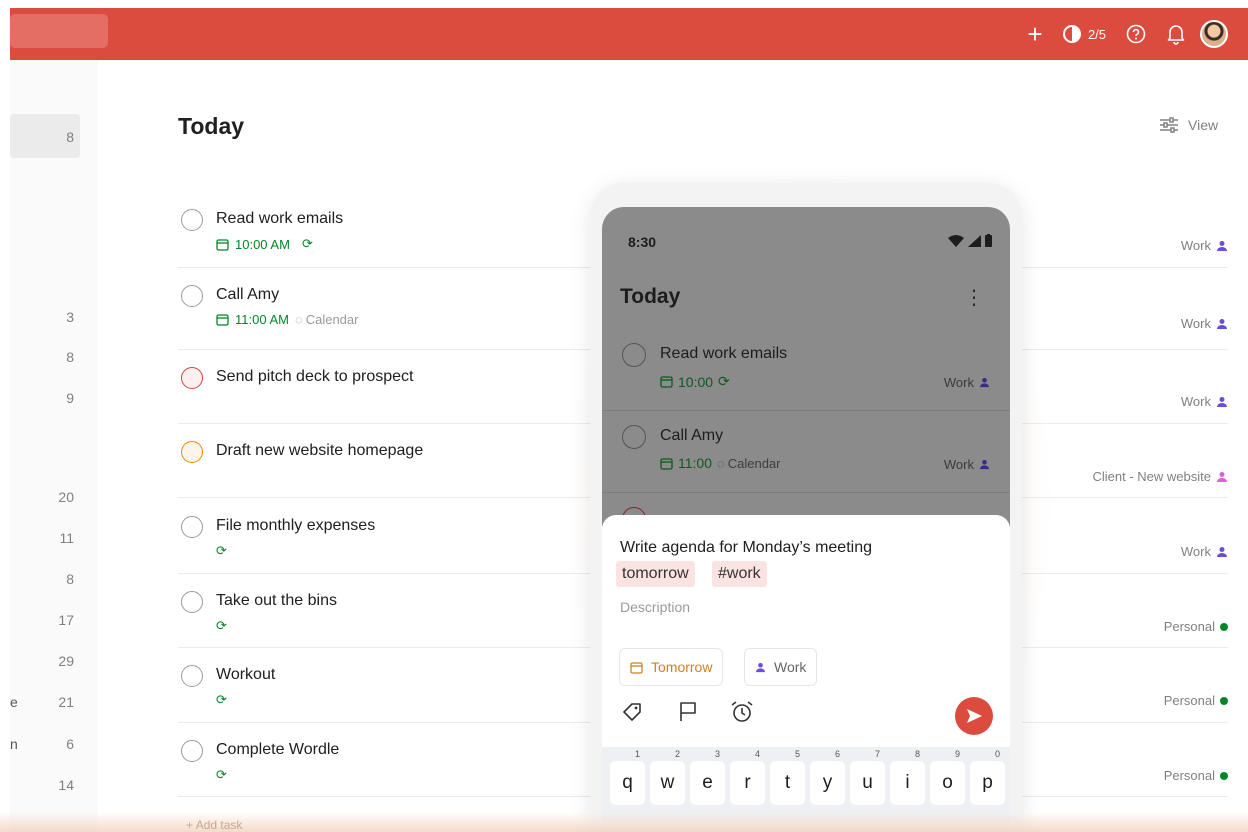 Image resolution: width=1248 pixels, height=832 pixels. I want to click on key: t5, so click(787, 777).